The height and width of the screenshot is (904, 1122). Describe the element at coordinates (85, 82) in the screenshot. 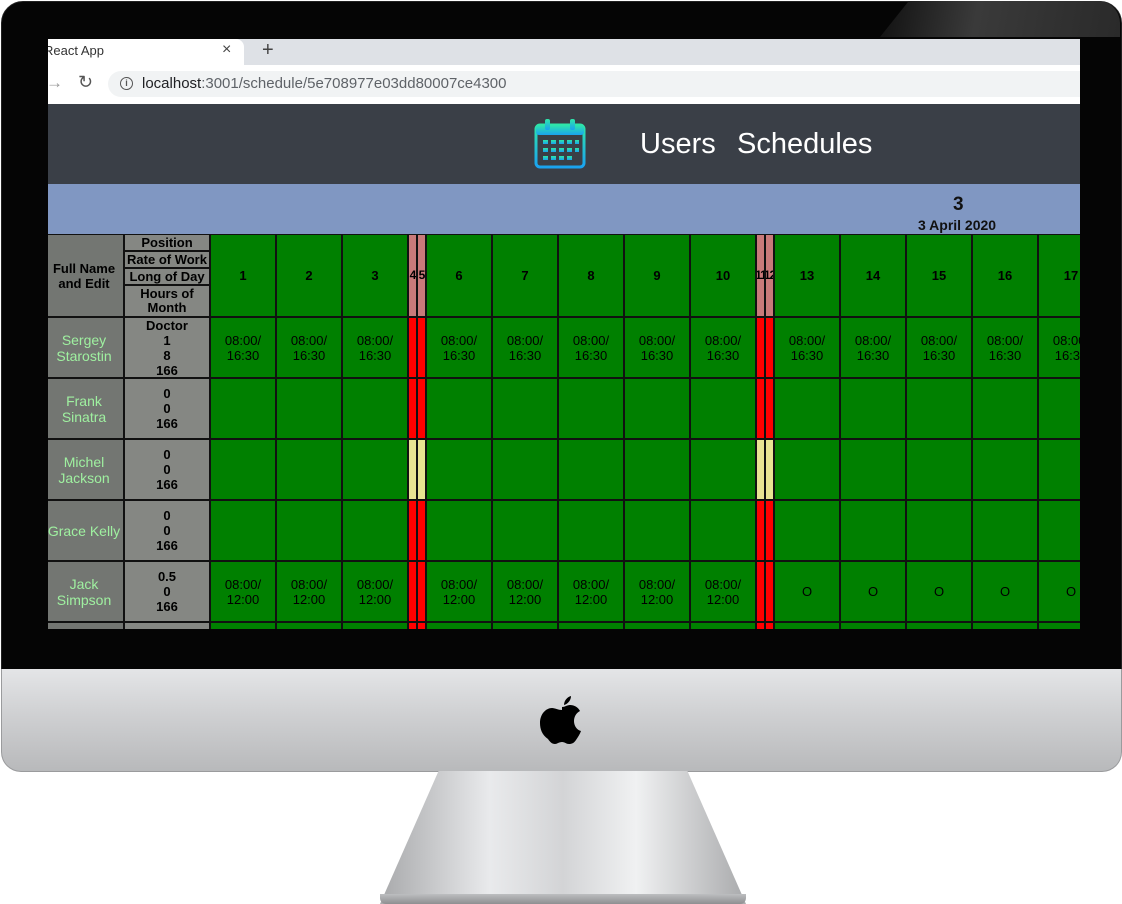

I see `reload-icon: ↻` at that location.